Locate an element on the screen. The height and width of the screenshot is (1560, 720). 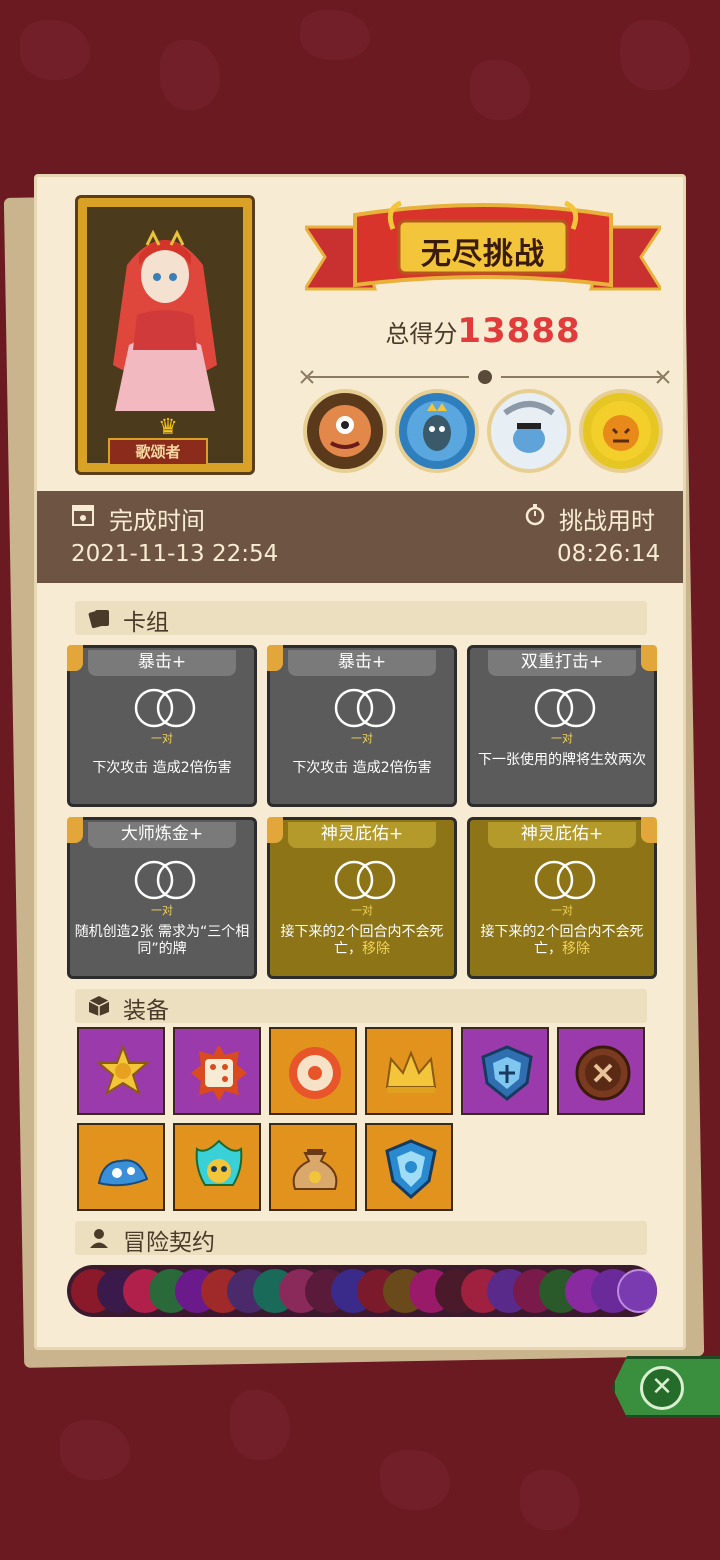
duration-value: 08:26:14 is located at coordinates (609, 554).